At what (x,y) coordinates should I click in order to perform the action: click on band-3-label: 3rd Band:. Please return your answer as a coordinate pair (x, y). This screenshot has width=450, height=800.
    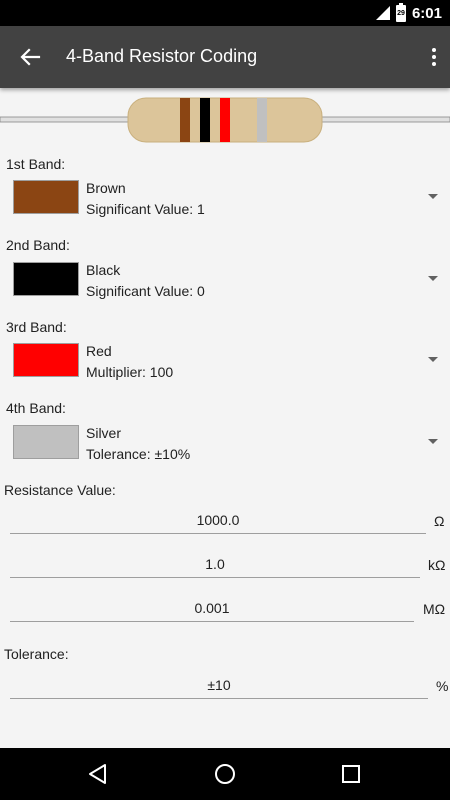
    Looking at the image, I should click on (36, 327).